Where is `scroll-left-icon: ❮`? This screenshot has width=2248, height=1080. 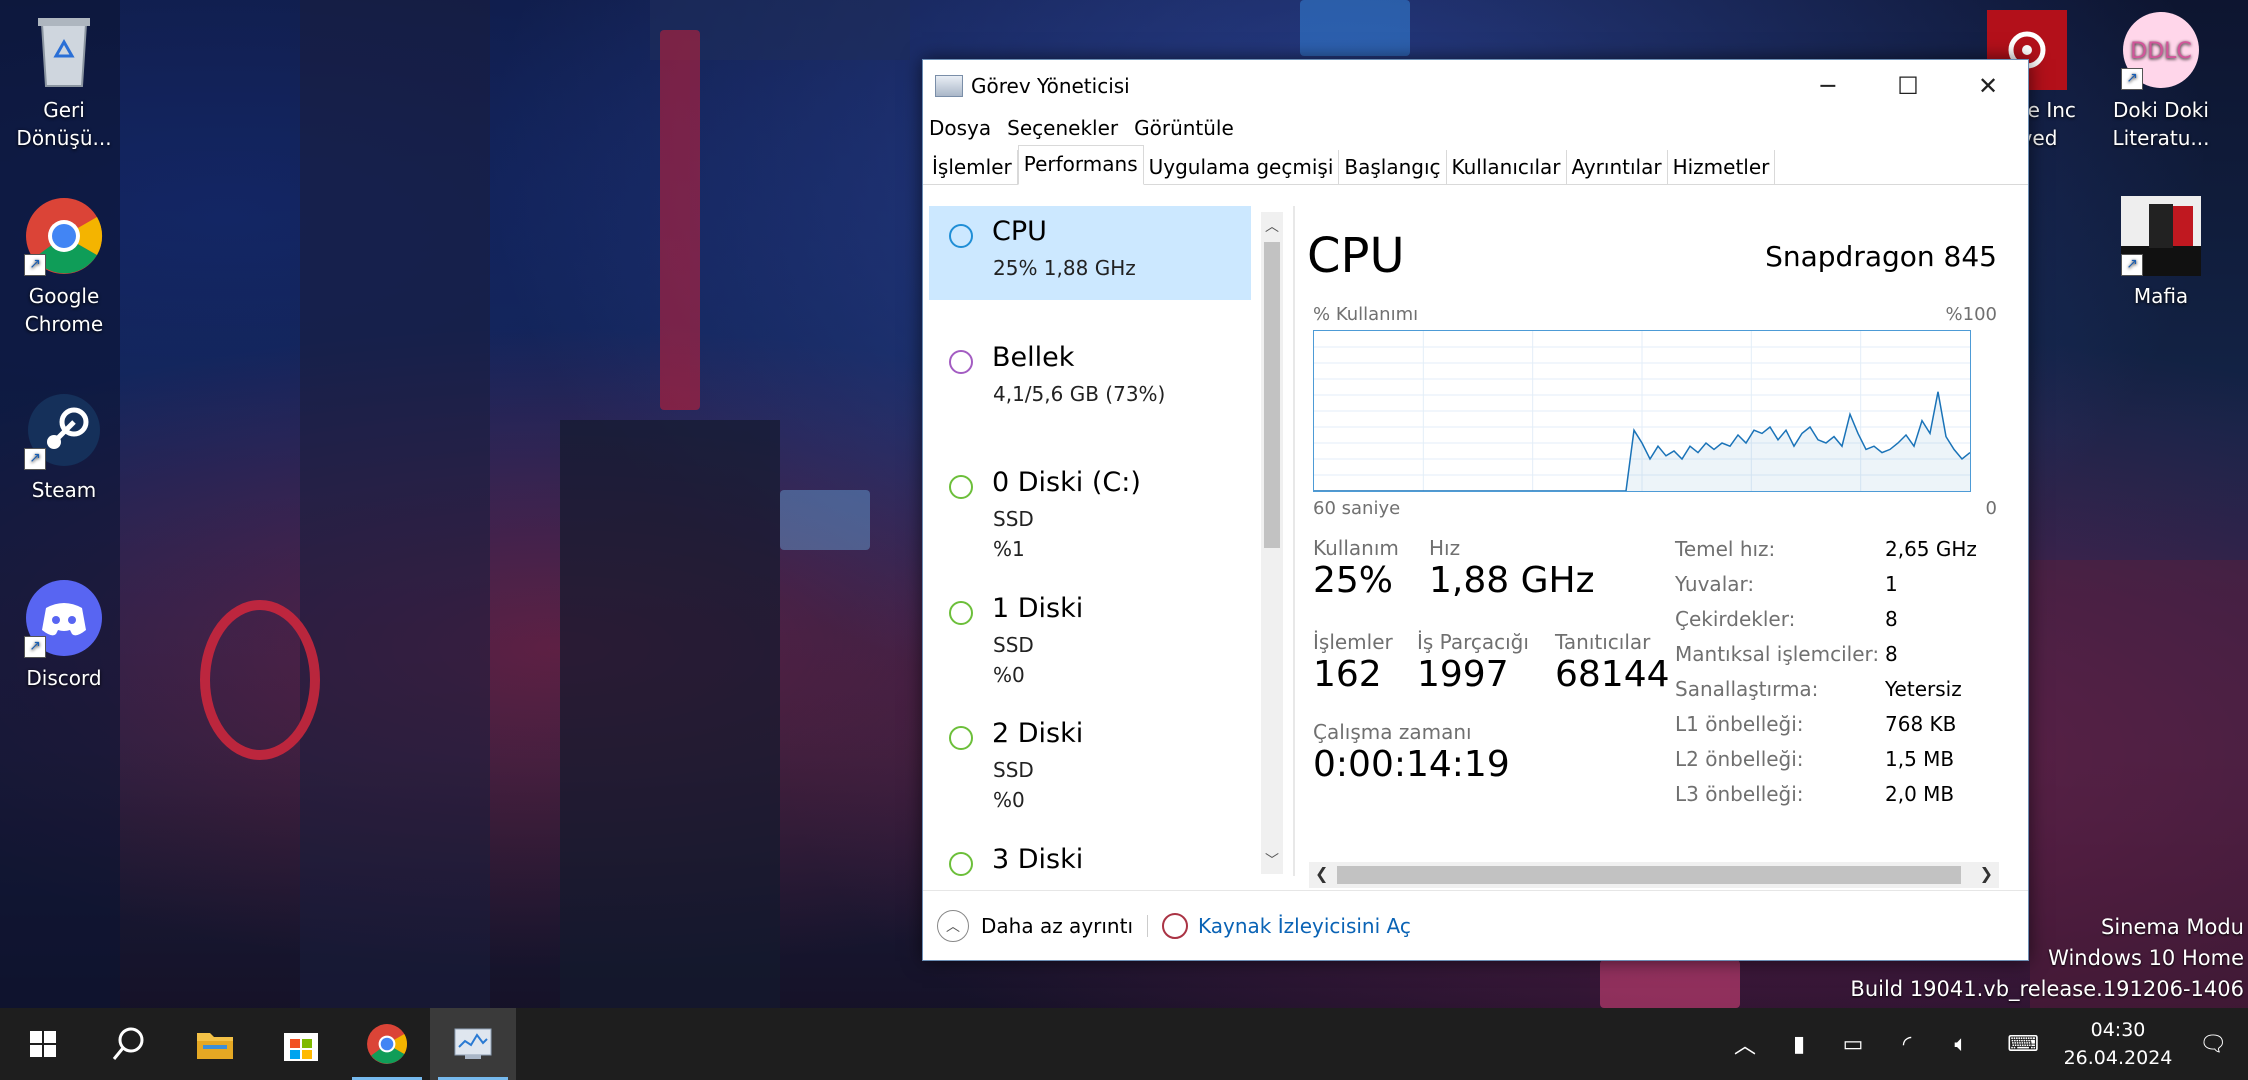
scroll-left-icon: ❮ is located at coordinates (1321, 873).